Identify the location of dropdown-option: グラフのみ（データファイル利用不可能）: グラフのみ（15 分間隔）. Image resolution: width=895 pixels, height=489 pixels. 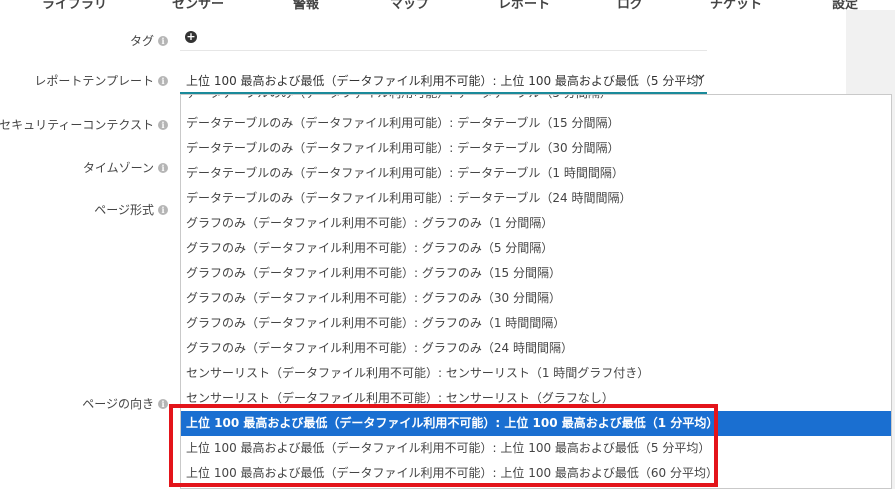
(536, 273).